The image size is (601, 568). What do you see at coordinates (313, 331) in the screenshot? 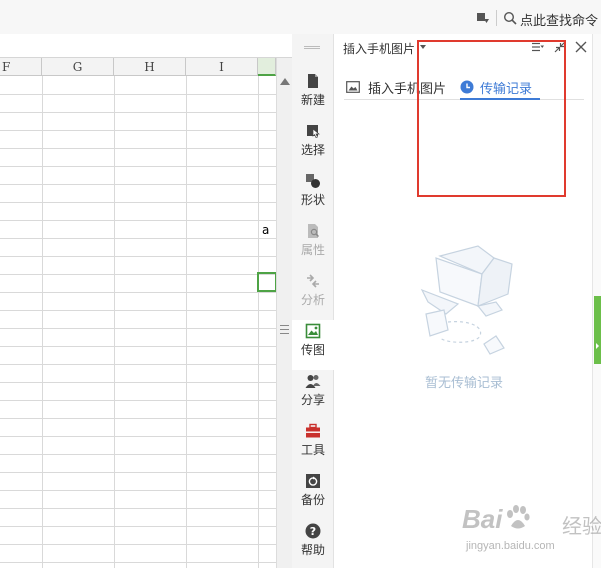
I see `photo-transfer-icon` at bounding box center [313, 331].